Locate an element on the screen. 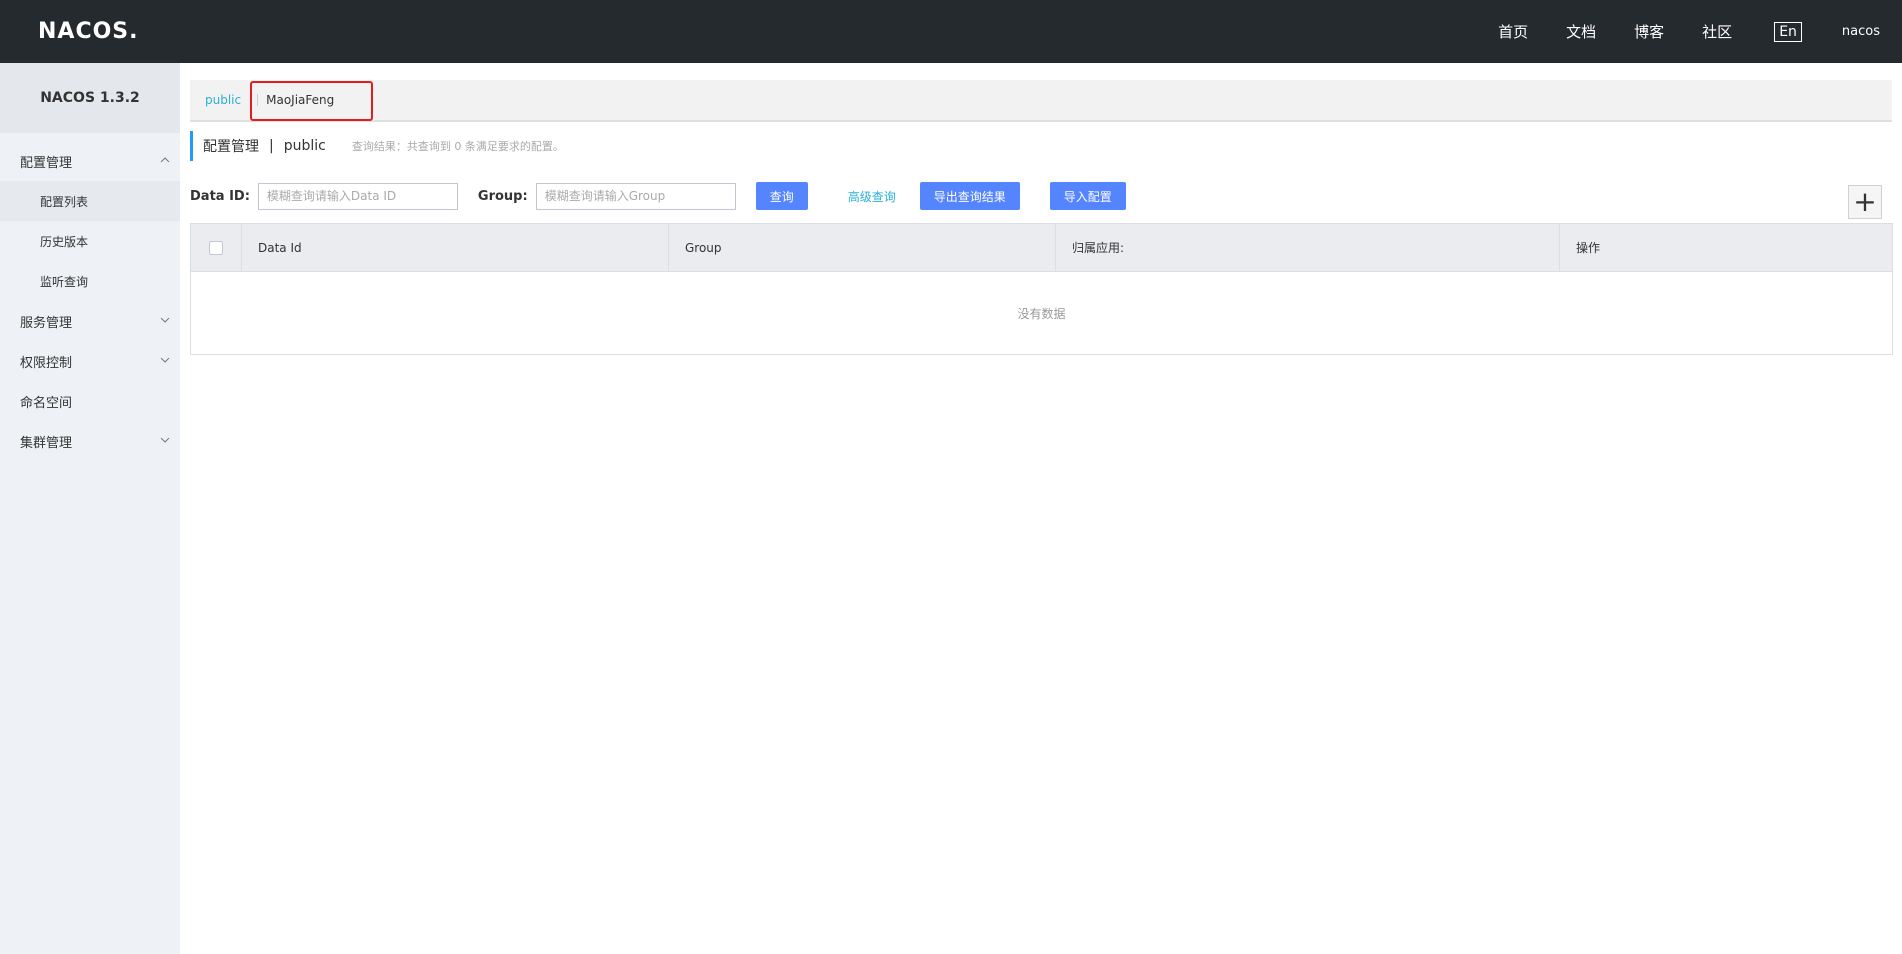 This screenshot has width=1902, height=954. table-header: Data Id Group 归属应用: 操作 is located at coordinates (1041, 247).